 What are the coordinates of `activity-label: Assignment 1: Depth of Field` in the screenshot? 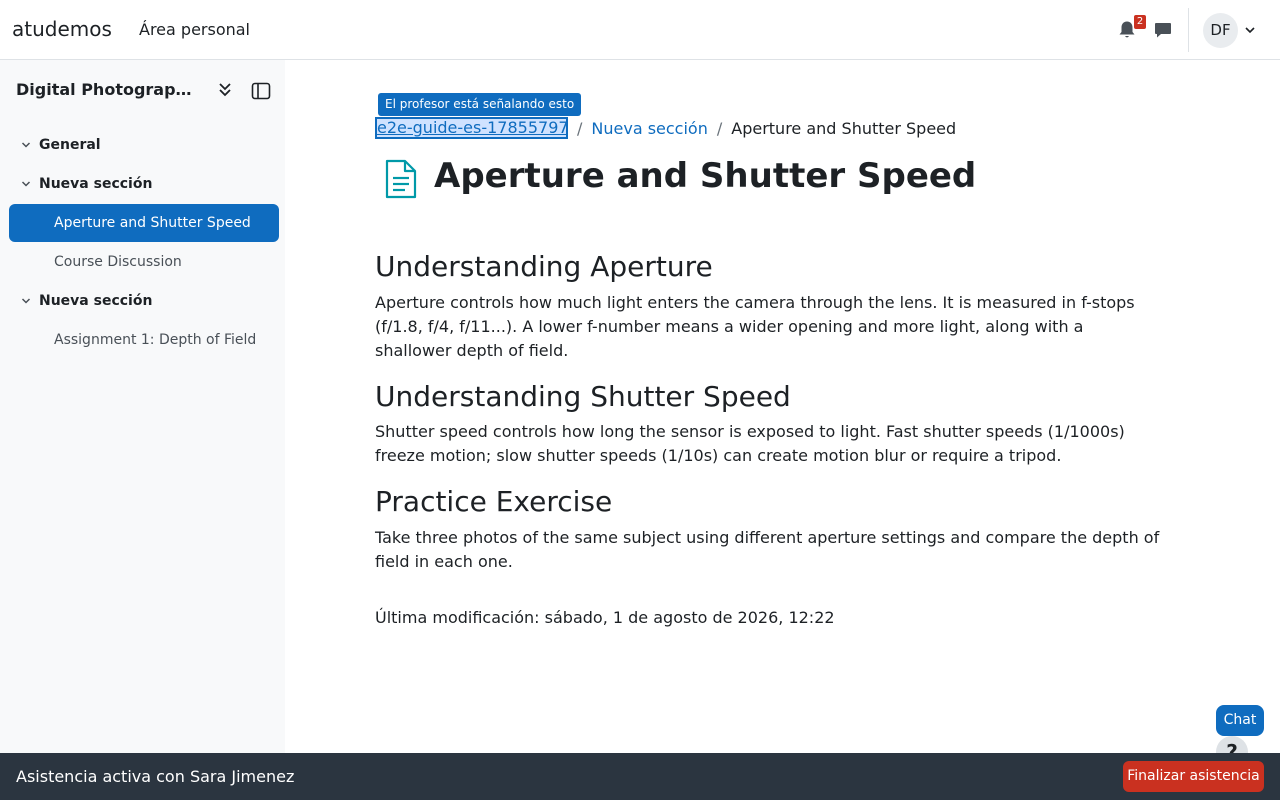 It's located at (155, 340).